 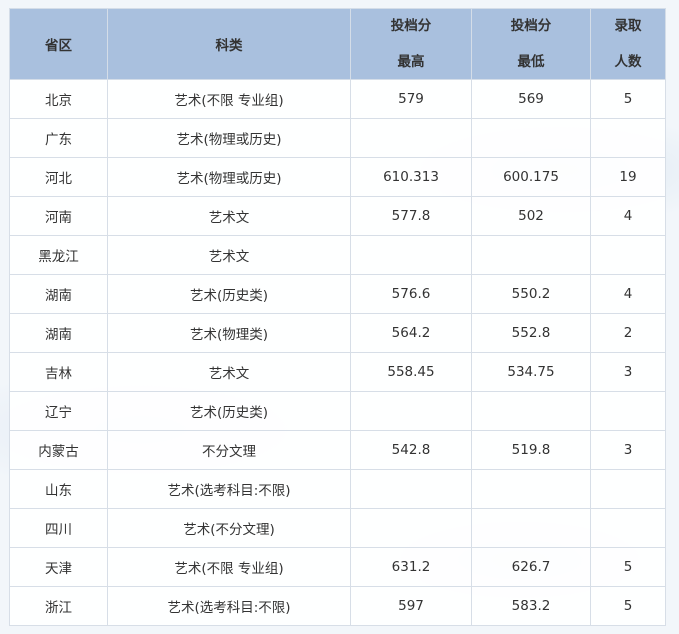 I want to click on table-row: 河南 艺术文 577.8 502 4, so click(x=337, y=216).